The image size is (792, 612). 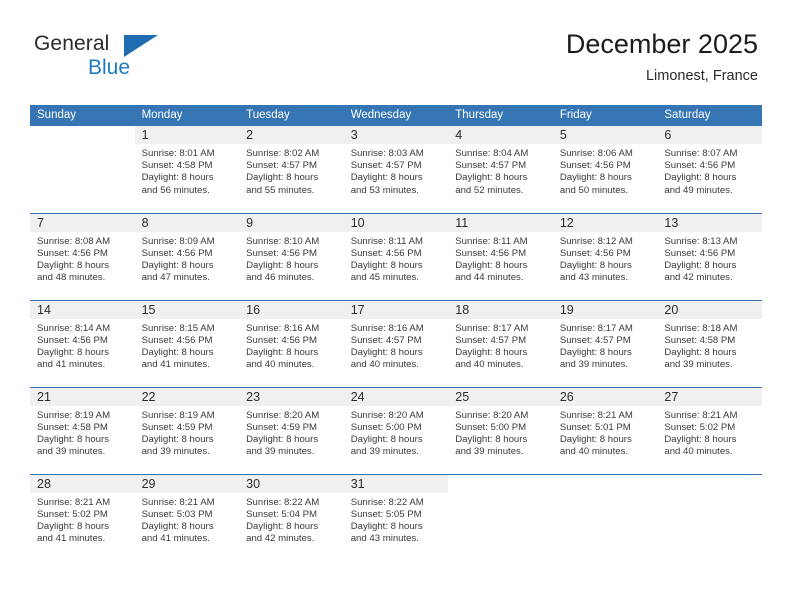 What do you see at coordinates (82, 222) in the screenshot?
I see `day-number: 7` at bounding box center [82, 222].